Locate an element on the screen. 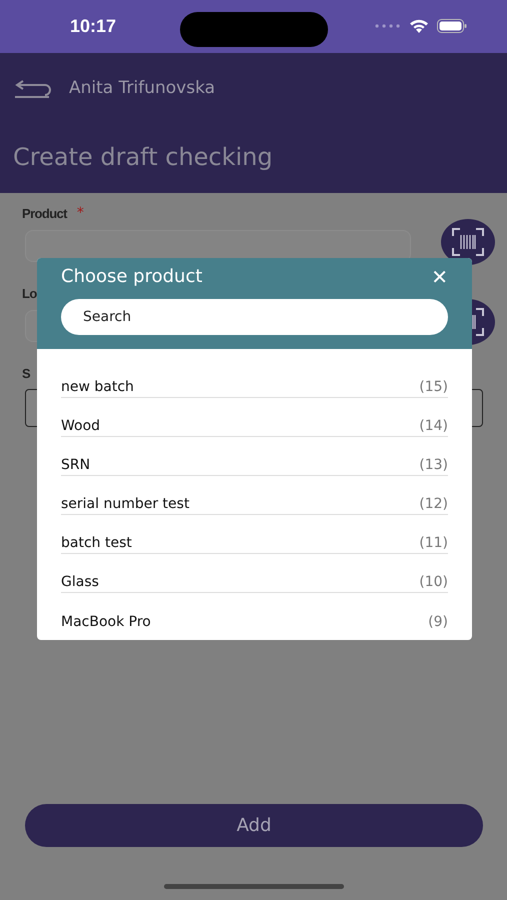  status-time: 10:17 is located at coordinates (93, 26).